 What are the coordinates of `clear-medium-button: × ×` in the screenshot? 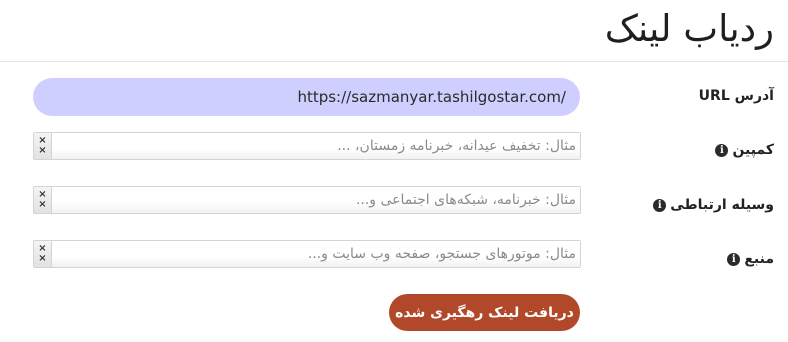 It's located at (43, 200).